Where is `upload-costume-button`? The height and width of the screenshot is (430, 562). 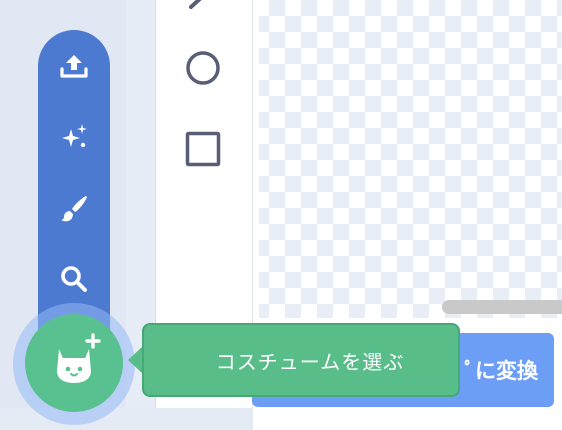
upload-costume-button is located at coordinates (74, 68).